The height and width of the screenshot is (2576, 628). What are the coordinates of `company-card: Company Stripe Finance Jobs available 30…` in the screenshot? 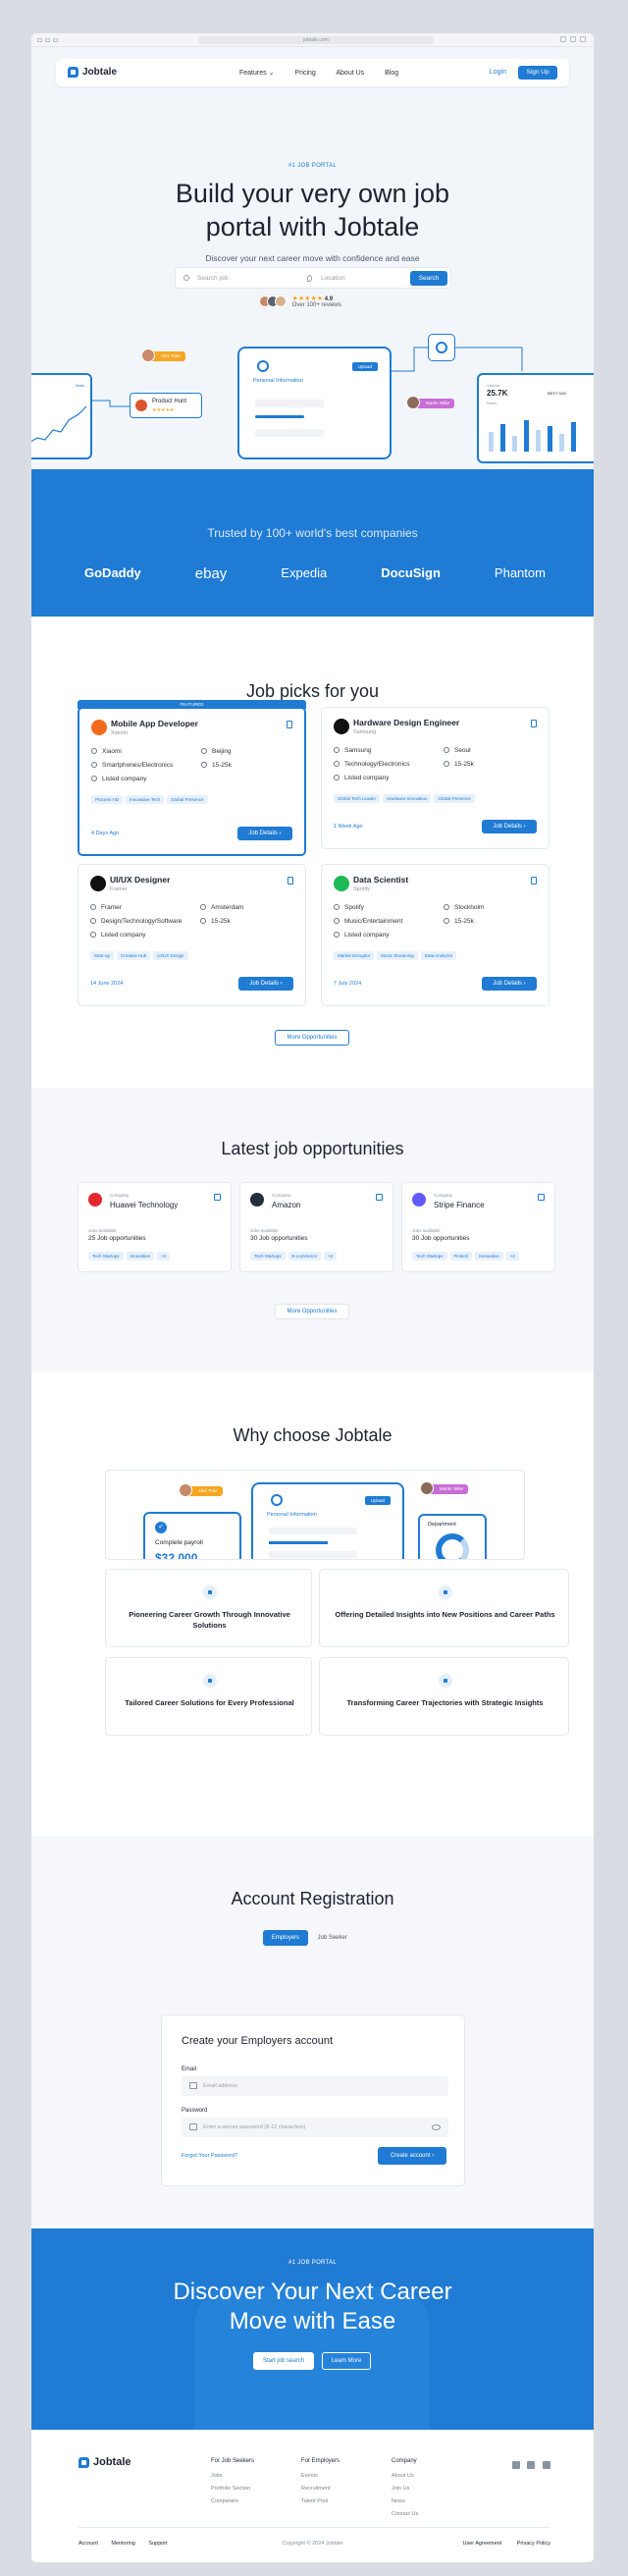 It's located at (478, 1227).